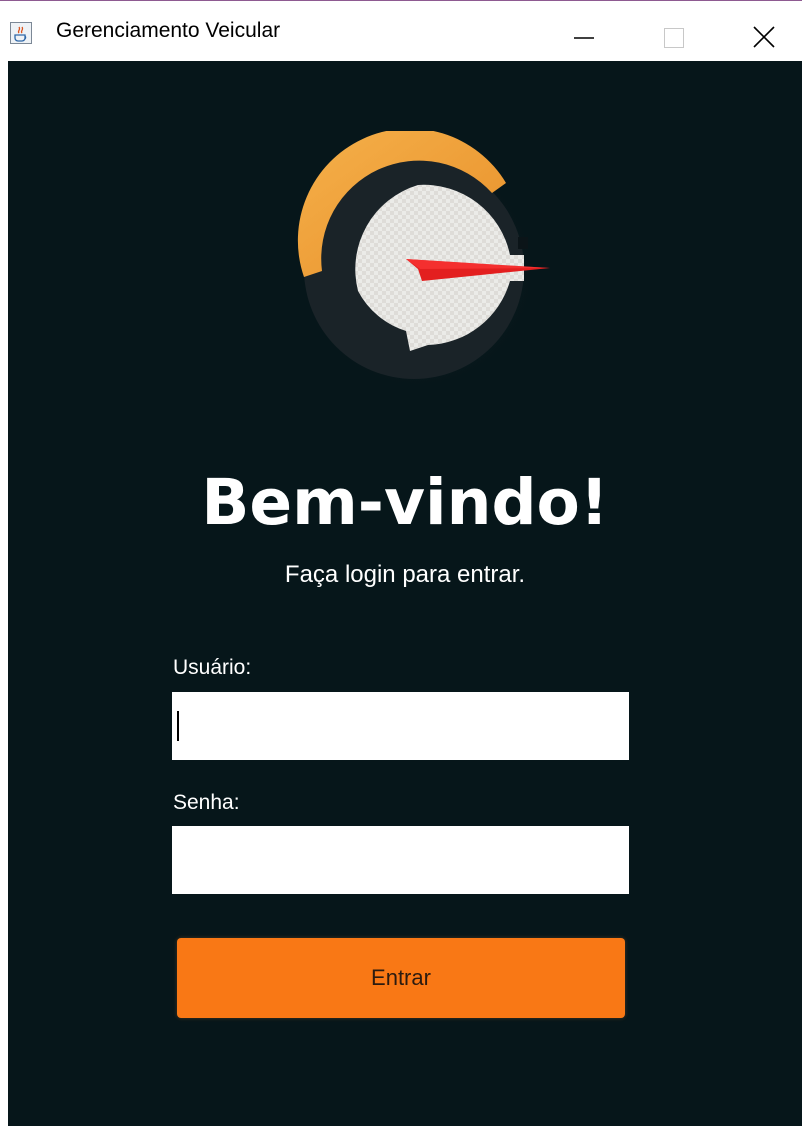 The image size is (802, 1126). Describe the element at coordinates (584, 38) in the screenshot. I see `minimize-icon` at that location.